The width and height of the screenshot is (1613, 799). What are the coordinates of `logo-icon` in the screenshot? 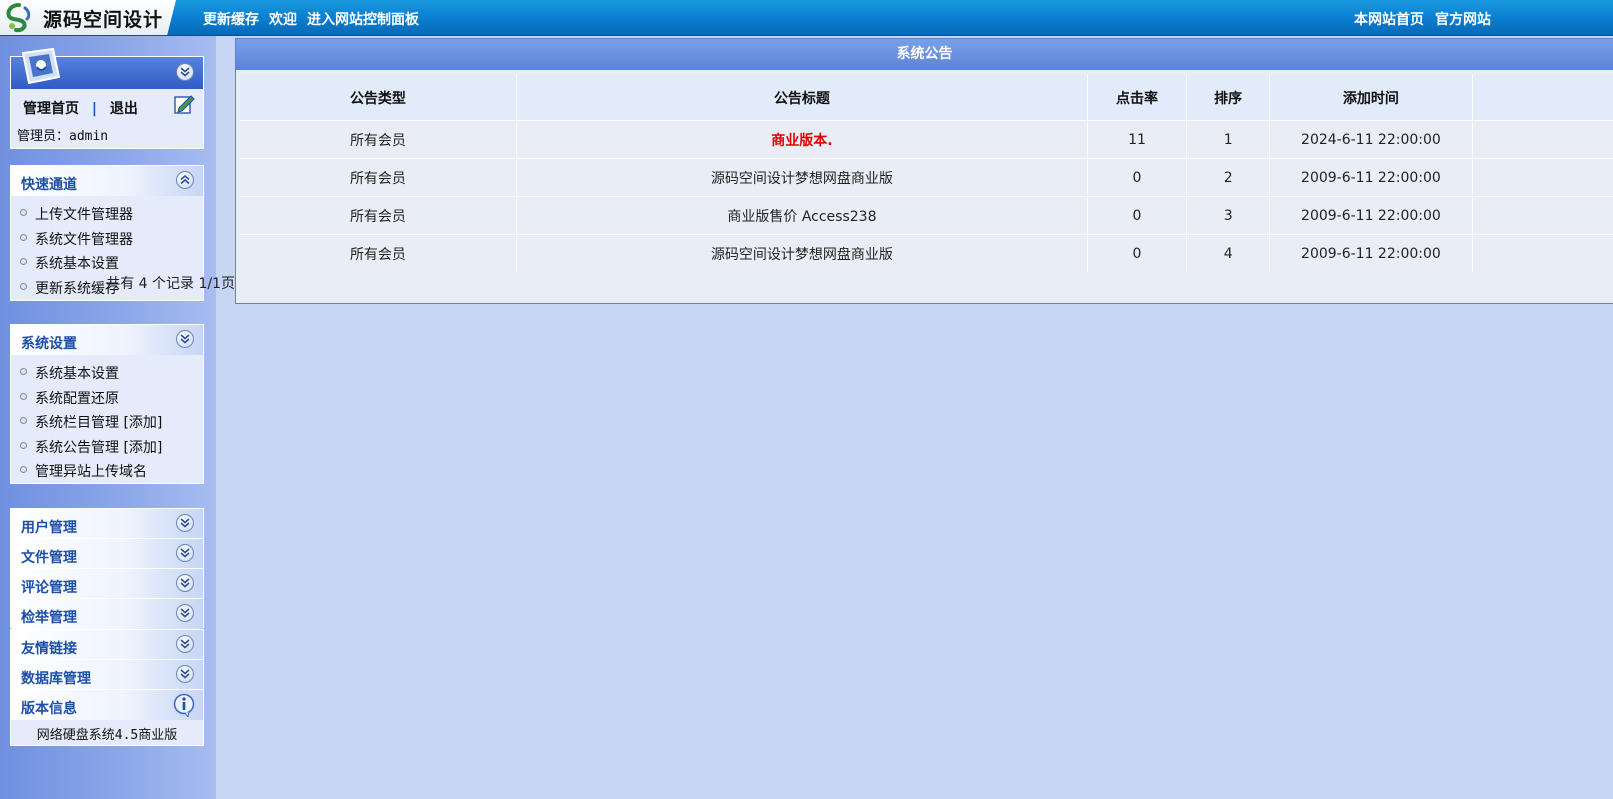 It's located at (18, 18).